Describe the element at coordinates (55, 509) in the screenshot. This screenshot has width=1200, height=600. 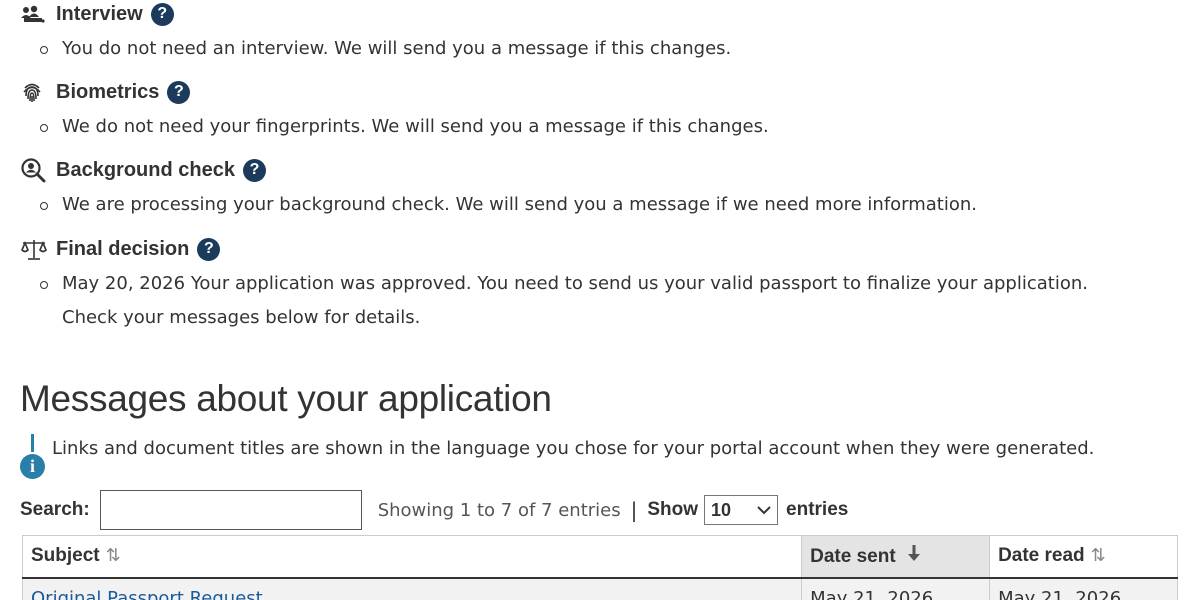
I see `search-label: Search:` at that location.